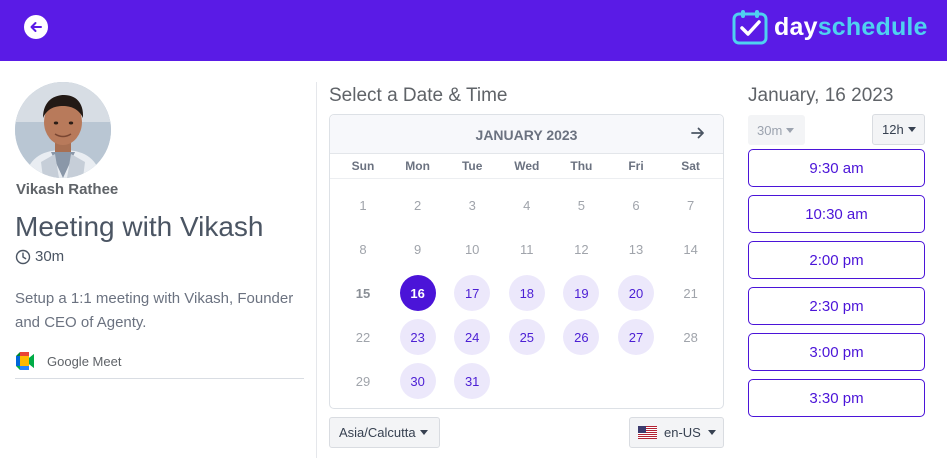 The image size is (947, 458). Describe the element at coordinates (647, 432) in the screenshot. I see `us-flag-icon` at that location.